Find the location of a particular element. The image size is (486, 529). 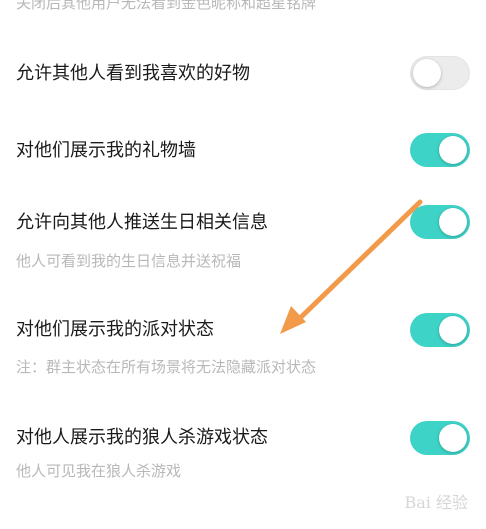

setting-label-party-status: 对他们展示我的派对状态 is located at coordinates (115, 329).